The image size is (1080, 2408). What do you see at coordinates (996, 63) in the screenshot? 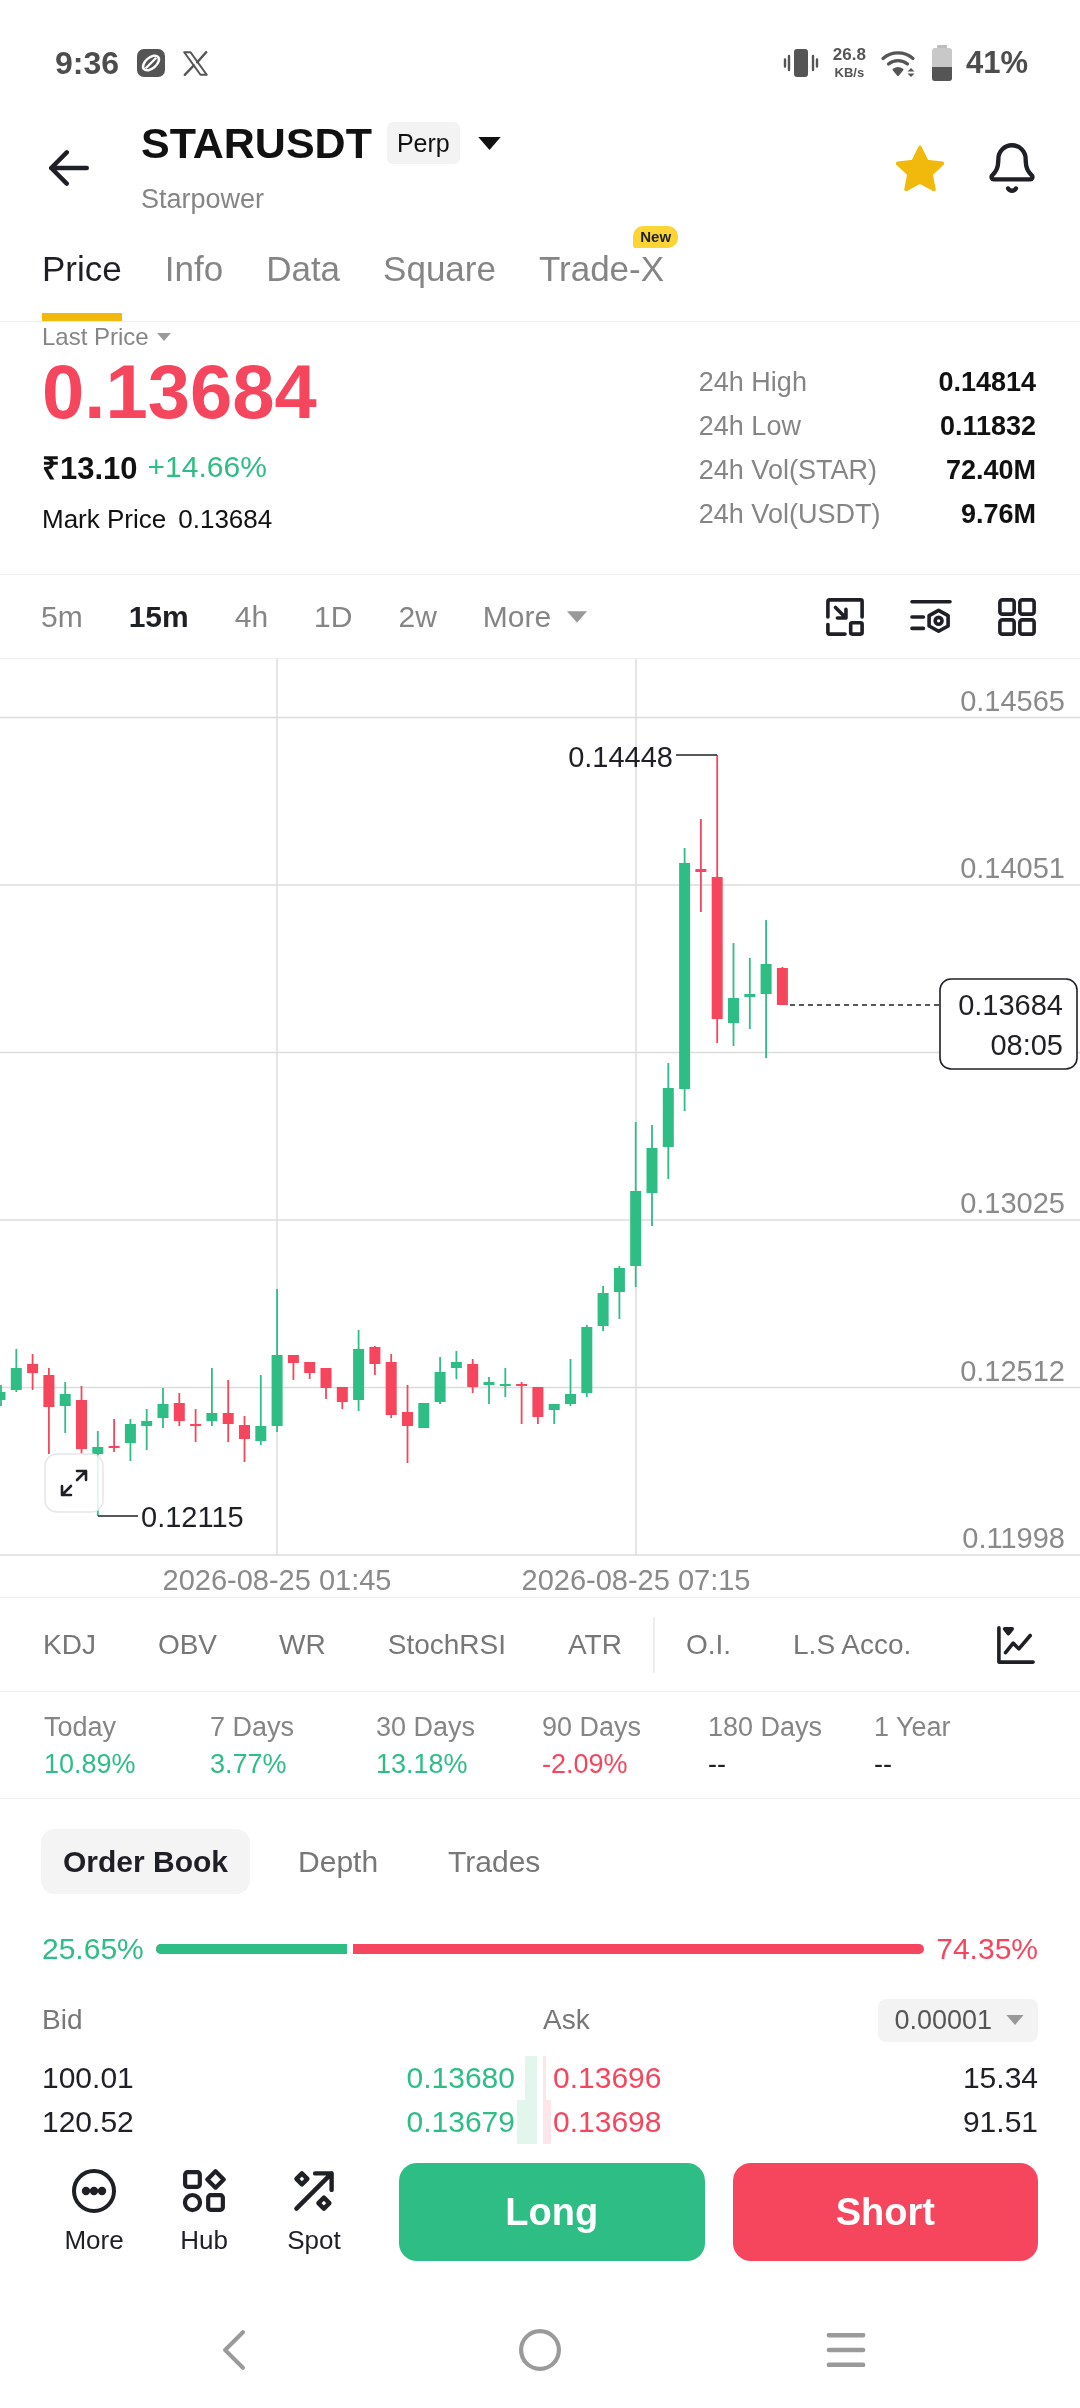
I see `battery-percentage: 41%` at bounding box center [996, 63].